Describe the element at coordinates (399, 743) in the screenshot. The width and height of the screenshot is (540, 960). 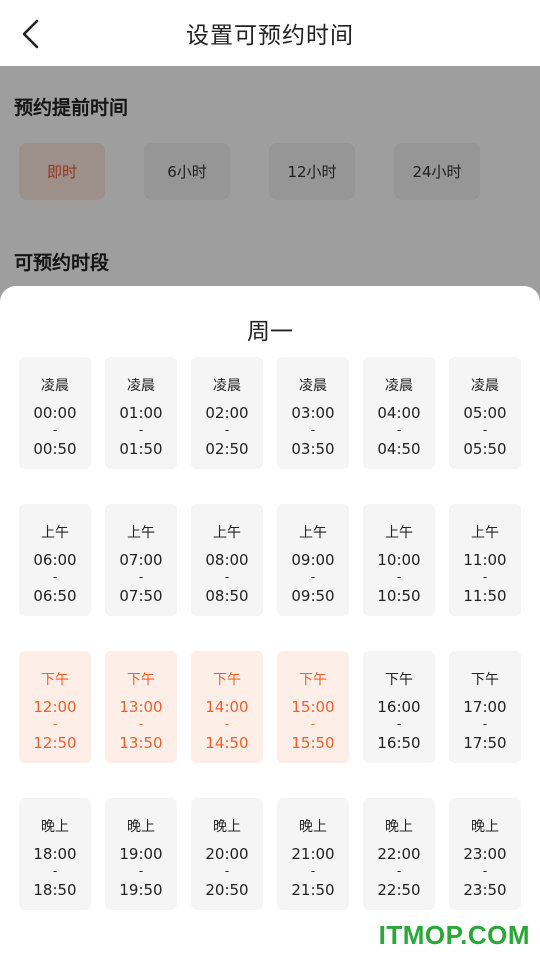
I see `time-slot-end: 16:50` at that location.